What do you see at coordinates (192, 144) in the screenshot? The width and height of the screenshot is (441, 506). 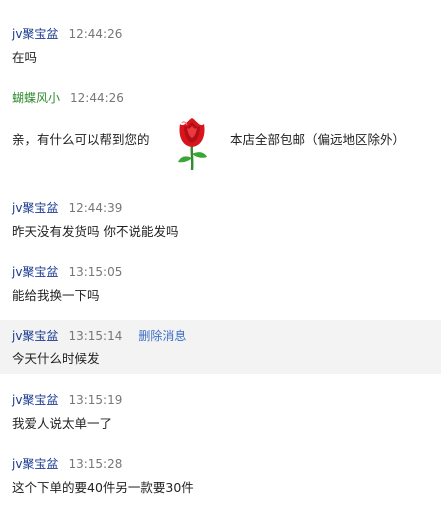 I see `rose-emoji-icon` at bounding box center [192, 144].